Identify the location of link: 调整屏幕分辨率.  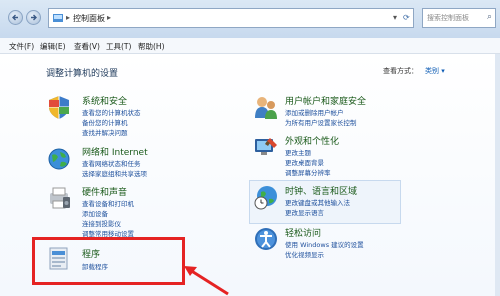
(308, 172).